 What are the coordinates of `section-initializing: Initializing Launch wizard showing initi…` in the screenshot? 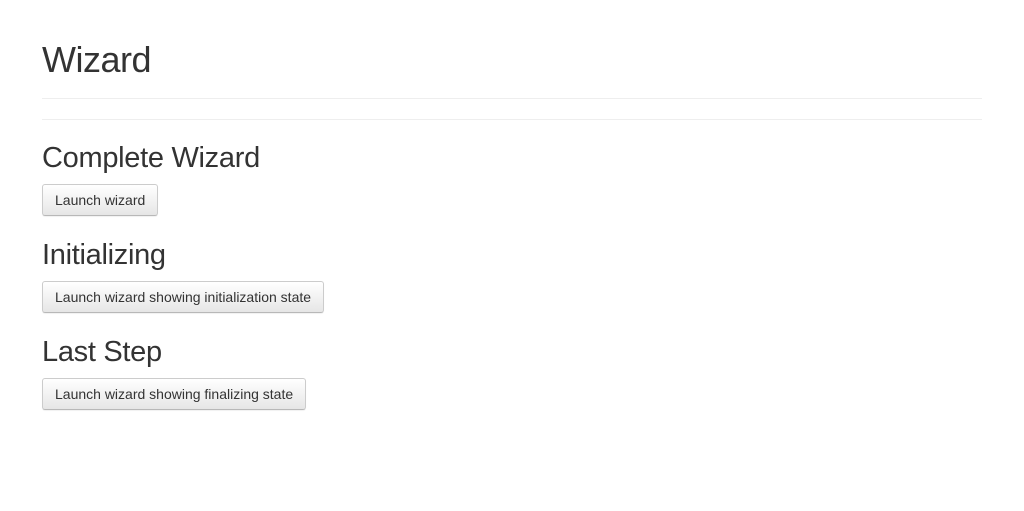 It's located at (183, 275).